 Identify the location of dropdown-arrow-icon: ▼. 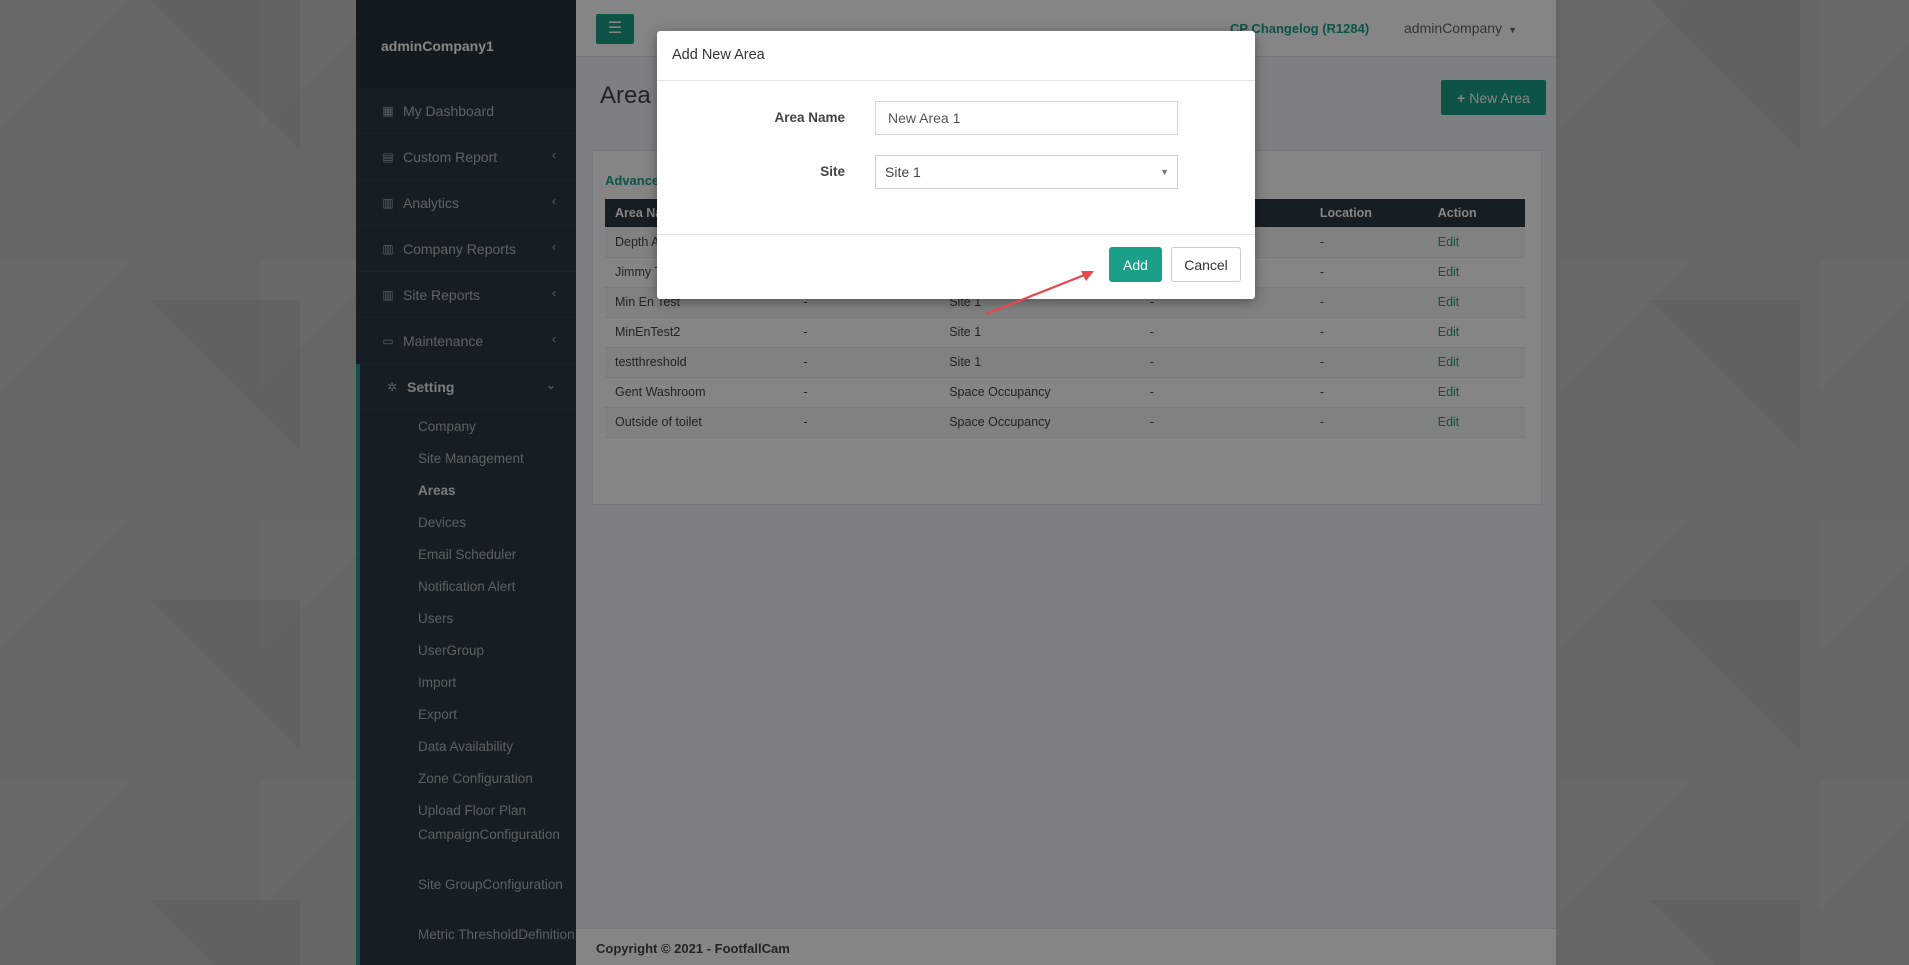
(1164, 172).